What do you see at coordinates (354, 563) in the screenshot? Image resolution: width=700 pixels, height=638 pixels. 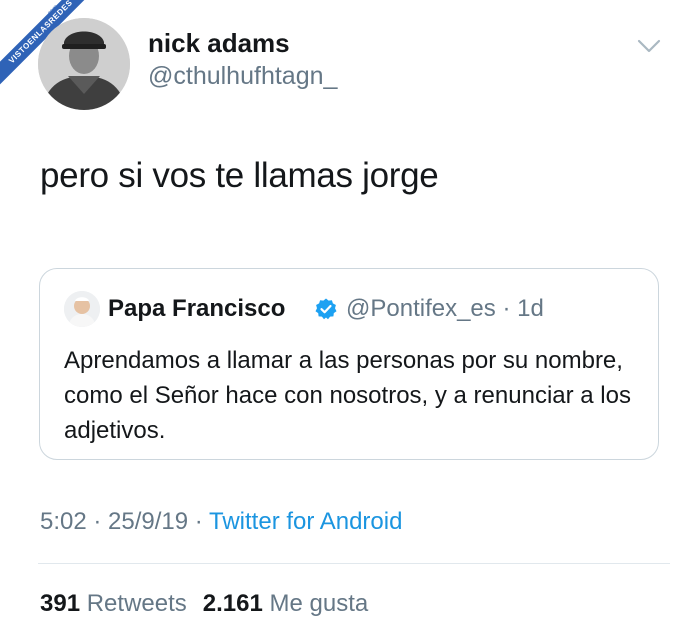 I see `divider` at bounding box center [354, 563].